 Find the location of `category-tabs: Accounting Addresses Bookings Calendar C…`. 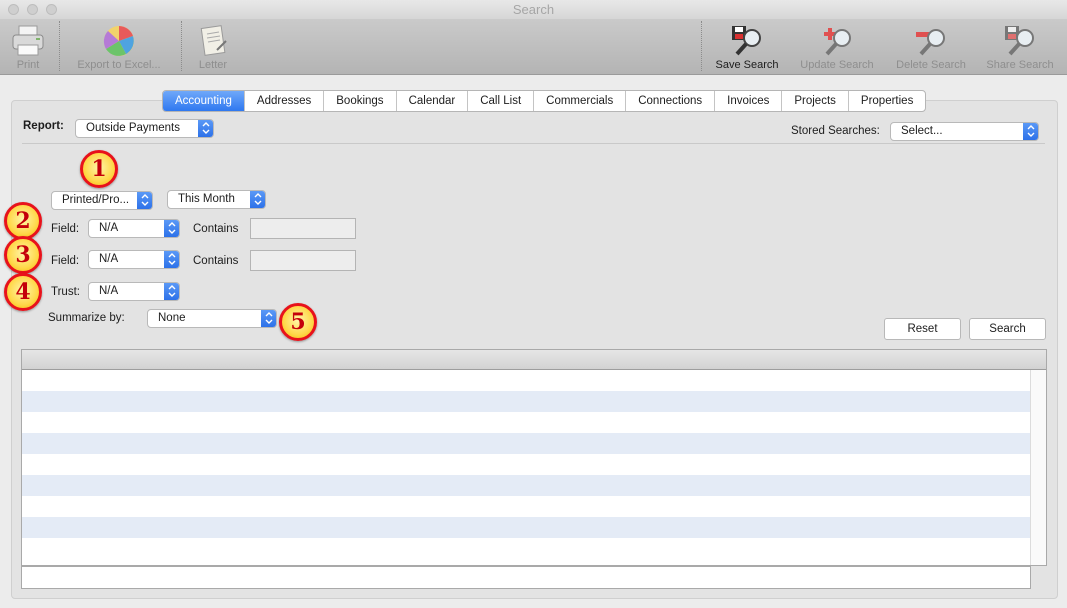

category-tabs: Accounting Addresses Bookings Calendar C… is located at coordinates (544, 101).